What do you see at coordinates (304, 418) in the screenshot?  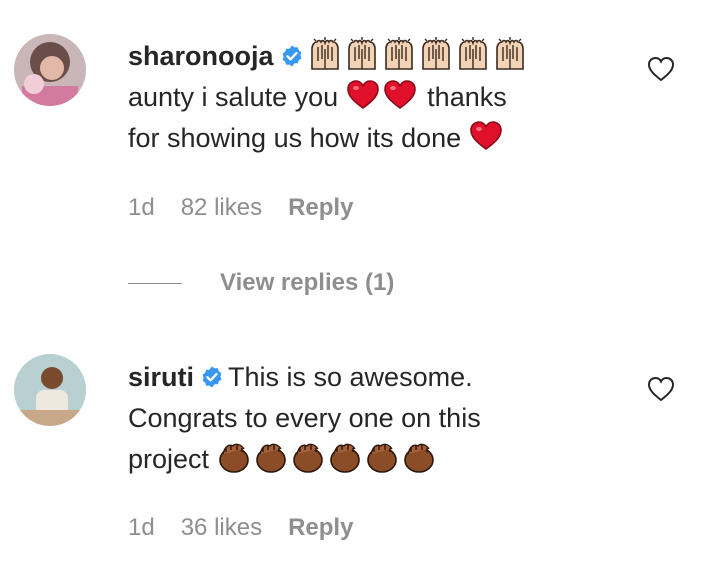 I see `comment-text: Congrats to every one on this` at bounding box center [304, 418].